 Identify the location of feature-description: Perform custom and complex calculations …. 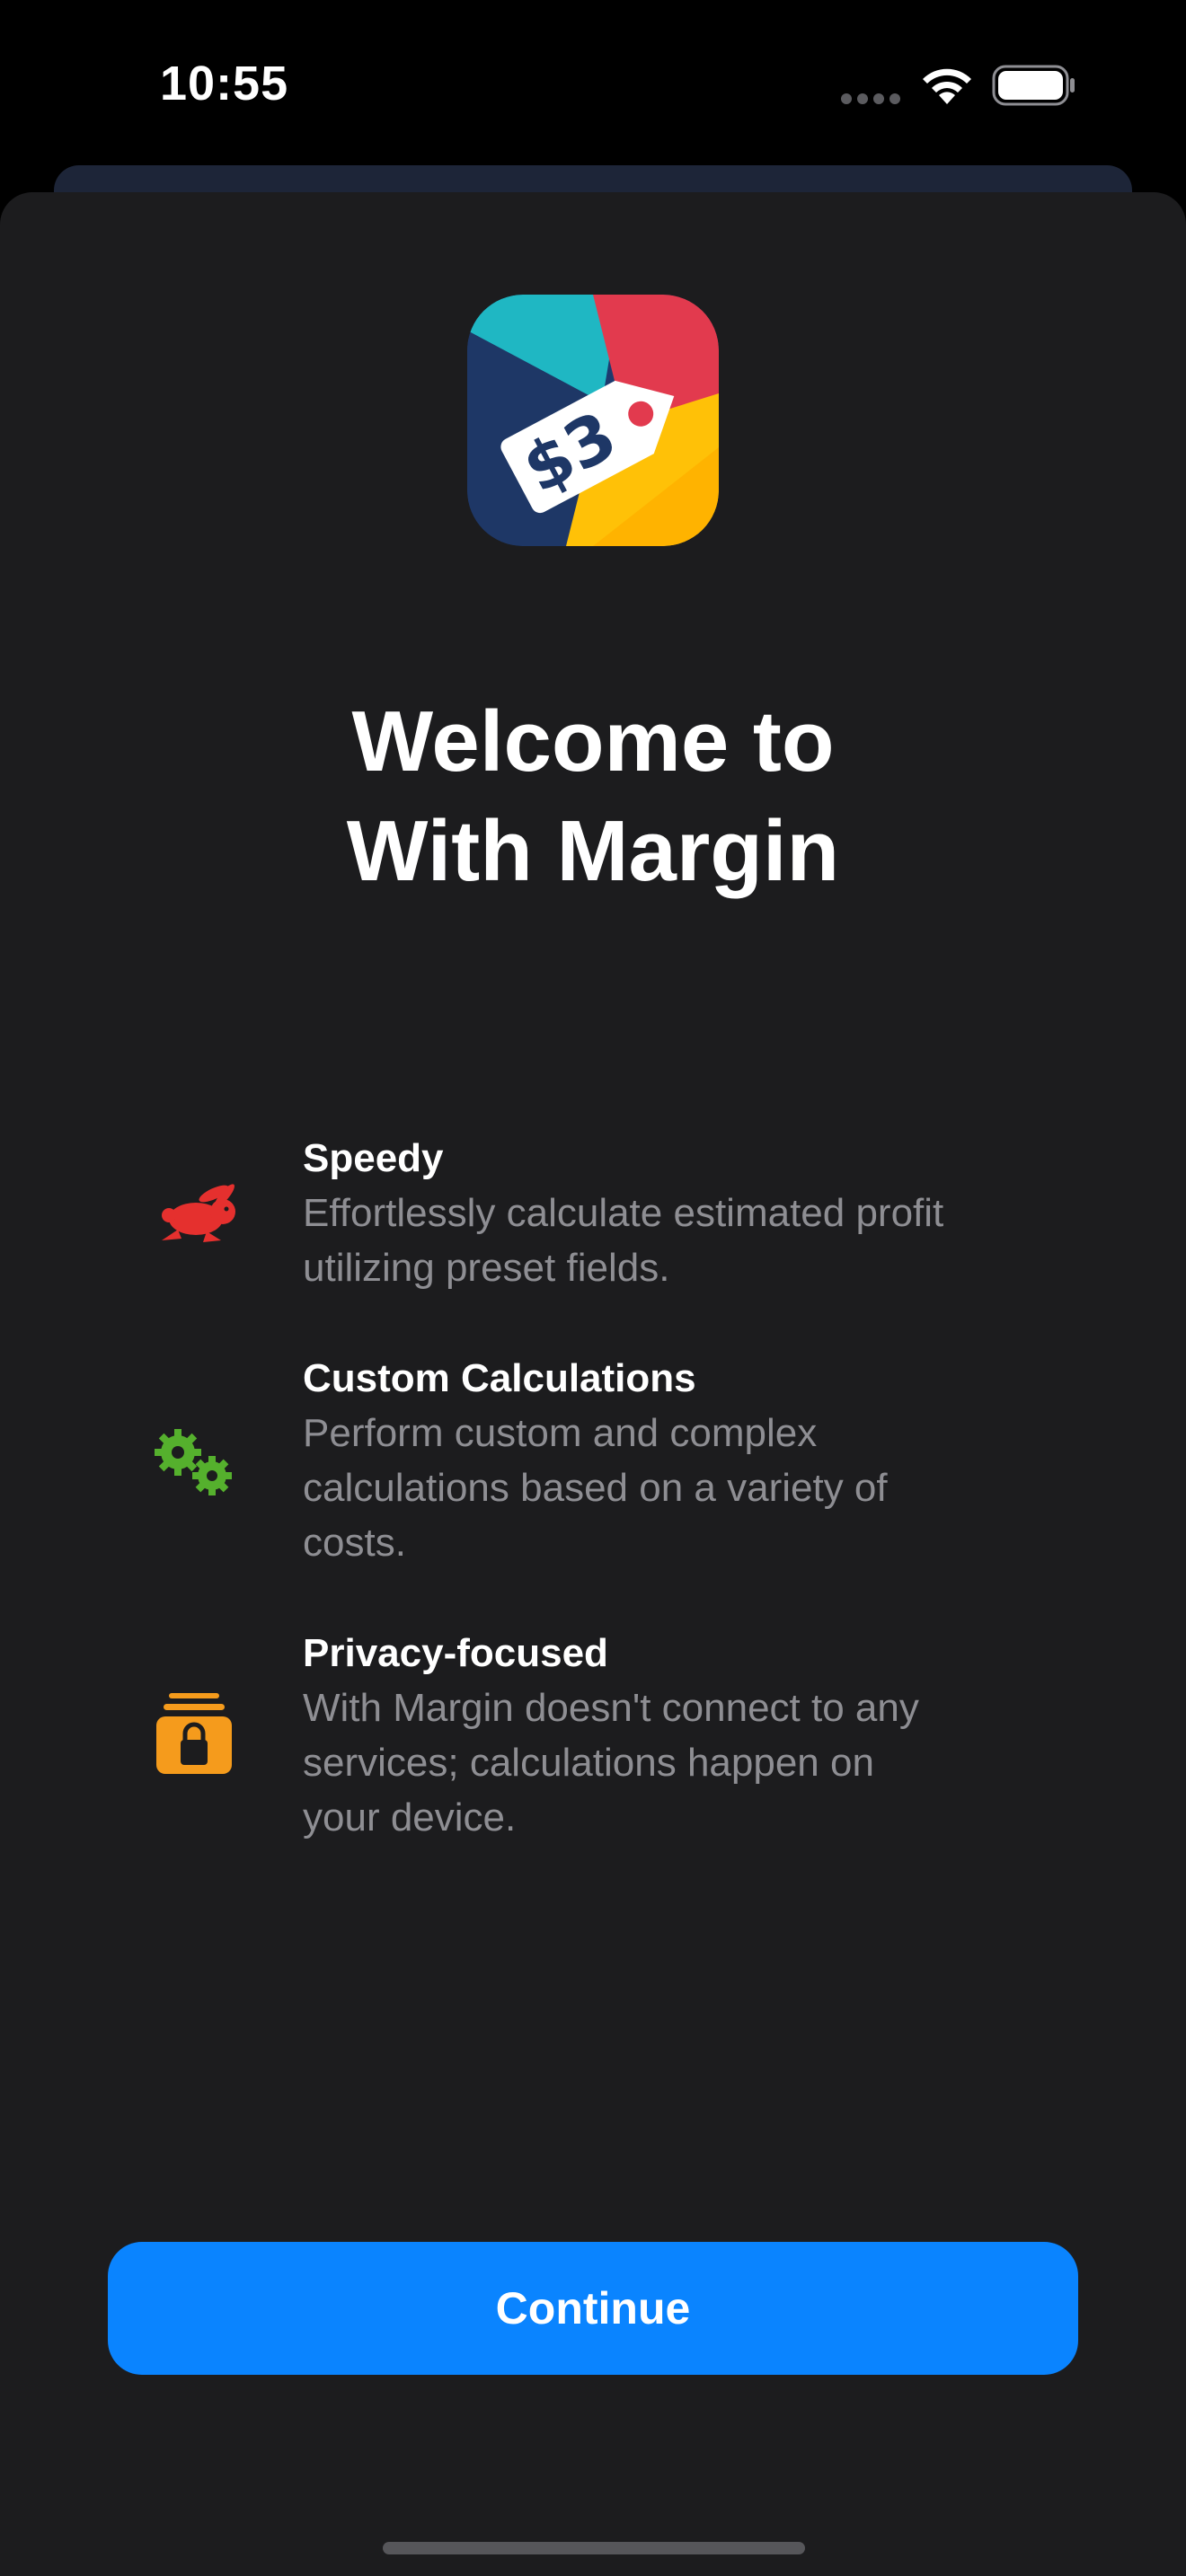
(662, 1488).